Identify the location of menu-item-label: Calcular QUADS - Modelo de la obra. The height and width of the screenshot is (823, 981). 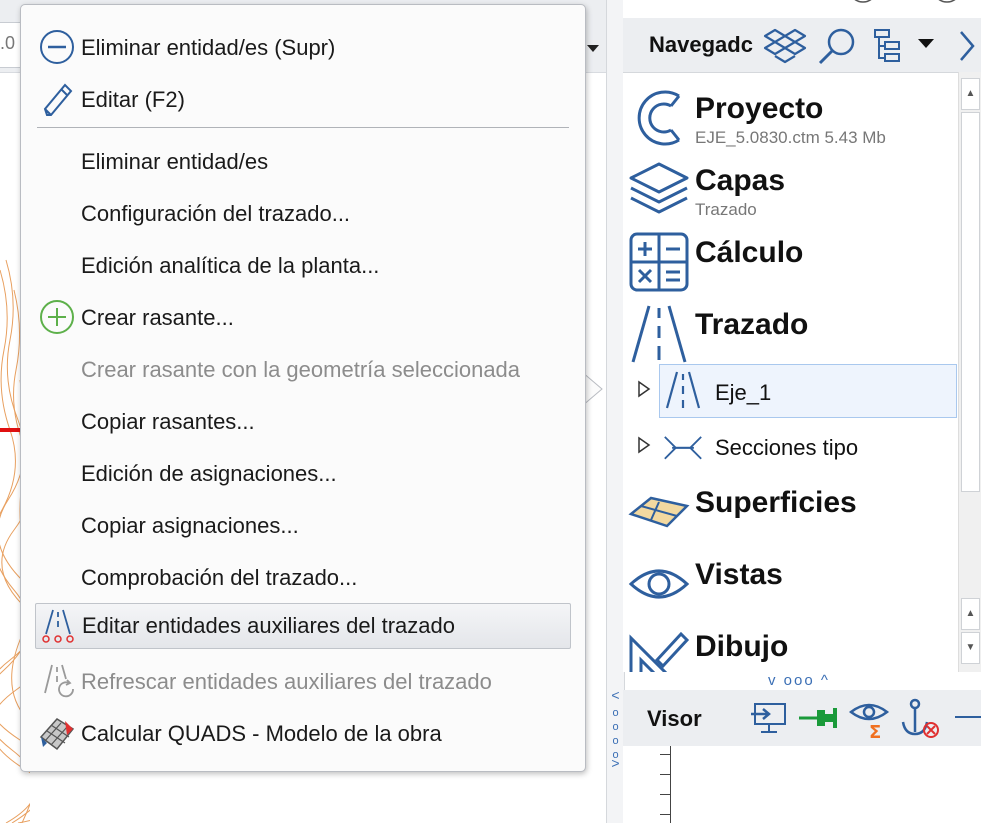
(261, 733).